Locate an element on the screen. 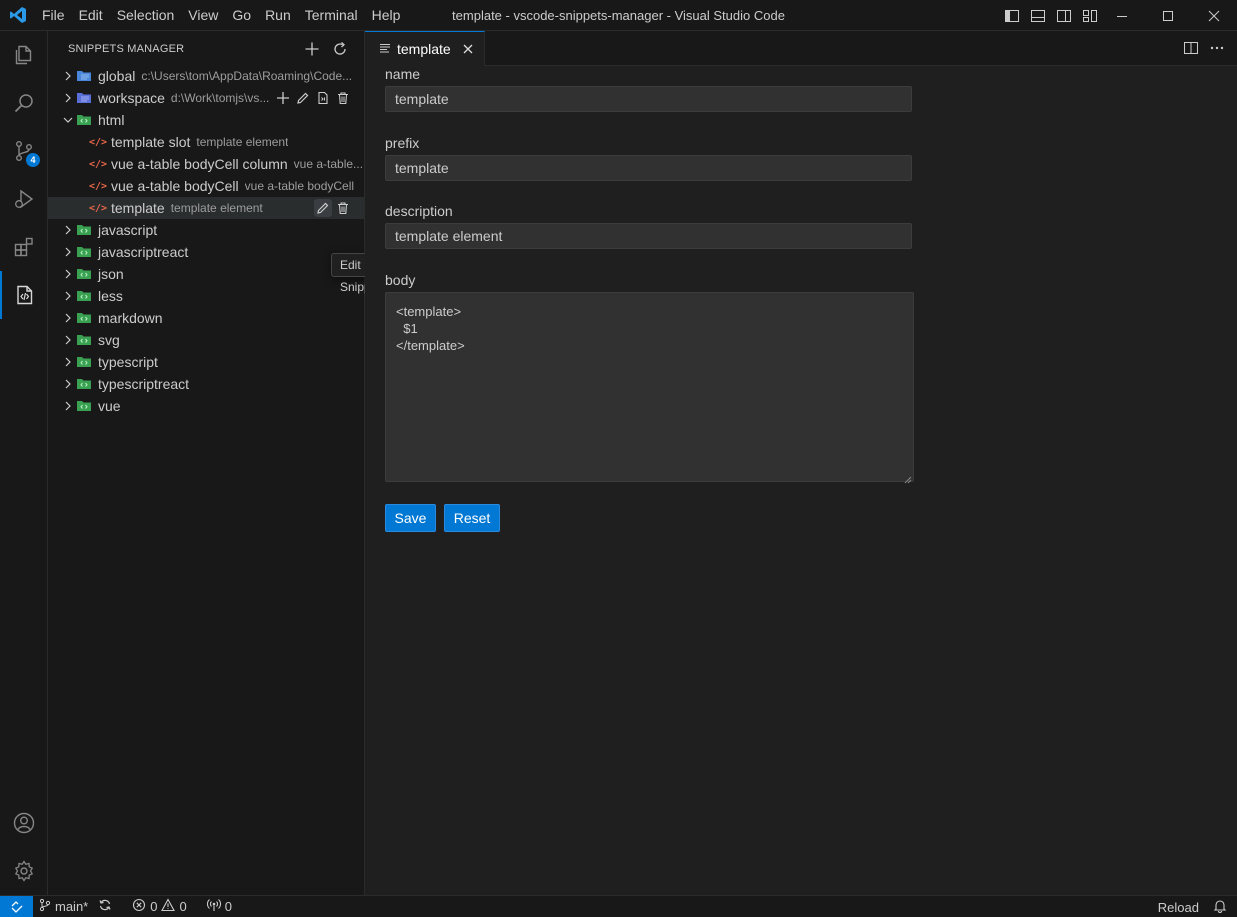 The height and width of the screenshot is (917, 1237). more-actions-icon is located at coordinates (1217, 48).